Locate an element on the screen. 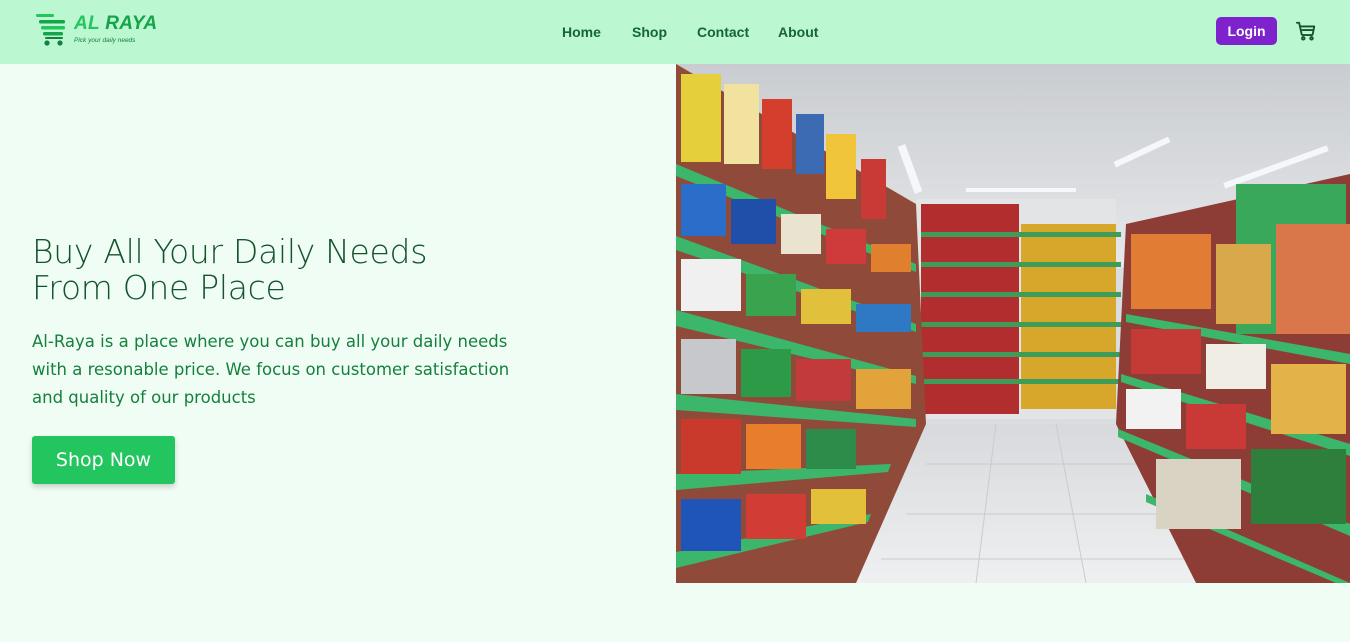 This screenshot has width=1350, height=642. nav-home-link: Home is located at coordinates (581, 32).